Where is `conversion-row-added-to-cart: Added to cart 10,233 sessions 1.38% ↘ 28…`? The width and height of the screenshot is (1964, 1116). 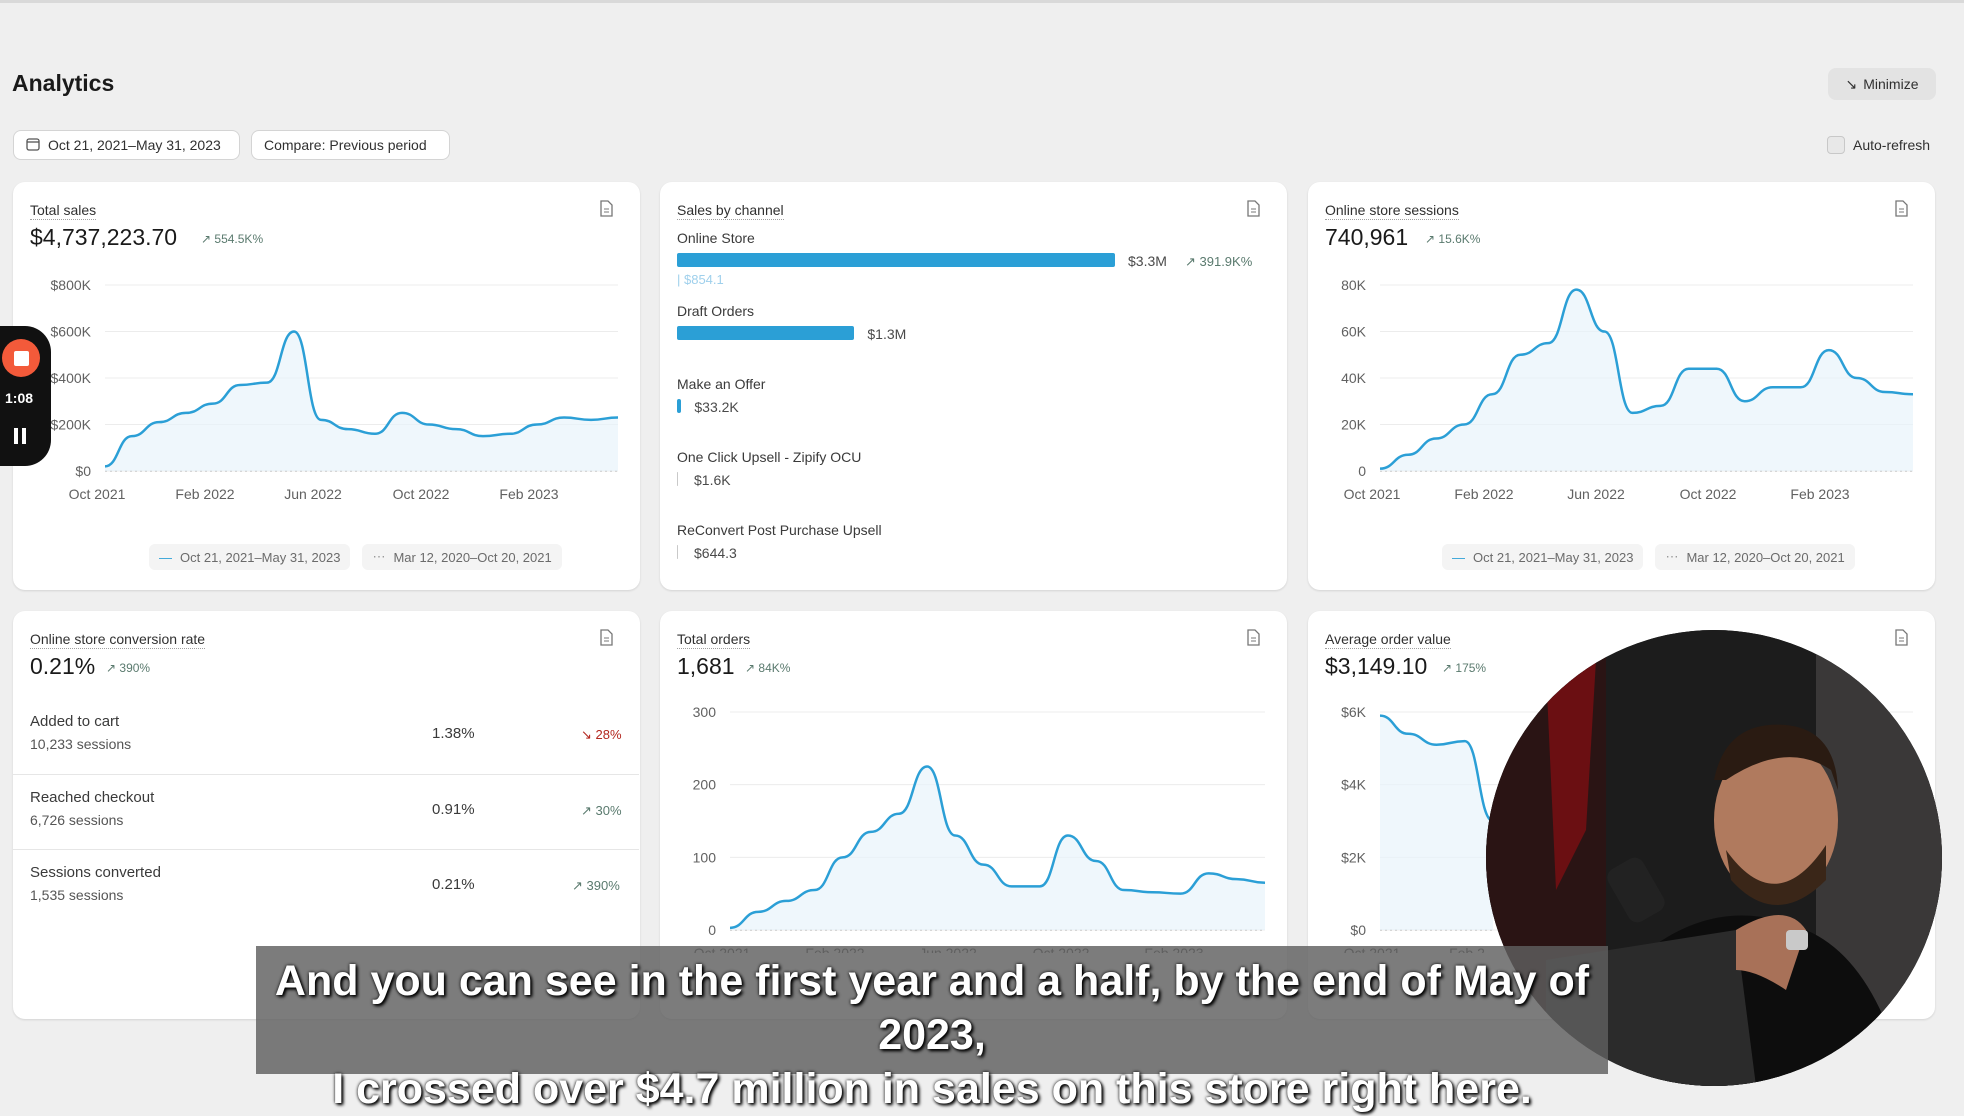 conversion-row-added-to-cart: Added to cart 10,233 sessions 1.38% ↘ 28… is located at coordinates (326, 736).